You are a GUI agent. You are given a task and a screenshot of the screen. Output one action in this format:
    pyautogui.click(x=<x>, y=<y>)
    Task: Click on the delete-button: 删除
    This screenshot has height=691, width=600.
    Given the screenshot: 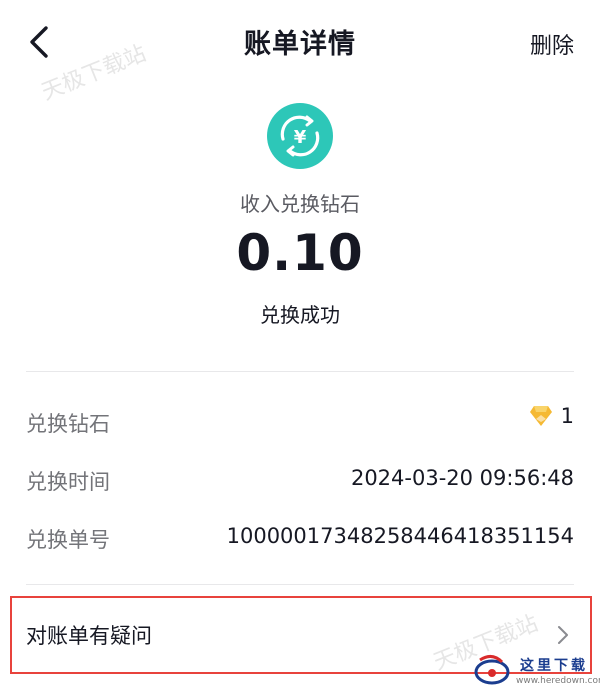 What is the action you would take?
    pyautogui.click(x=552, y=44)
    